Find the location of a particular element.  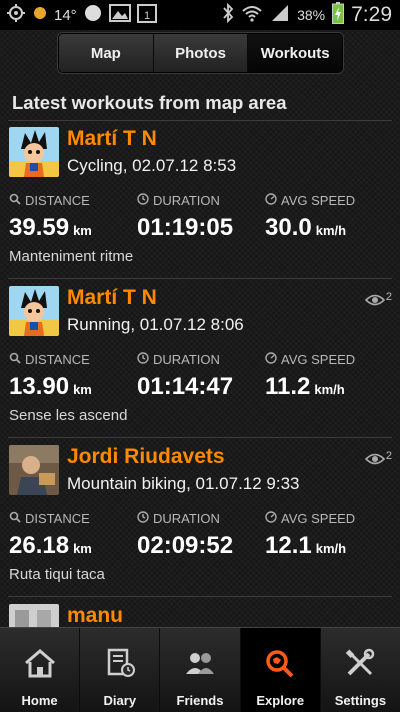

wifi-icon is located at coordinates (252, 15).